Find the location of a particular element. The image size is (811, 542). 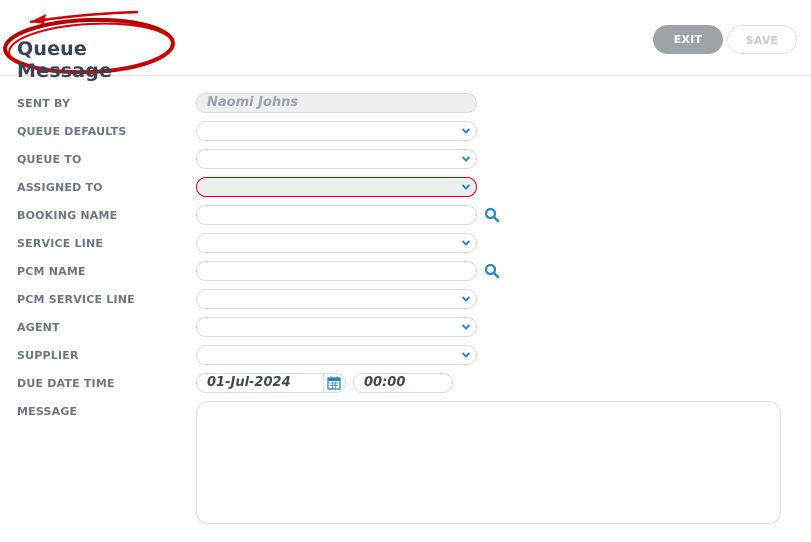

agent-select is located at coordinates (336, 327).